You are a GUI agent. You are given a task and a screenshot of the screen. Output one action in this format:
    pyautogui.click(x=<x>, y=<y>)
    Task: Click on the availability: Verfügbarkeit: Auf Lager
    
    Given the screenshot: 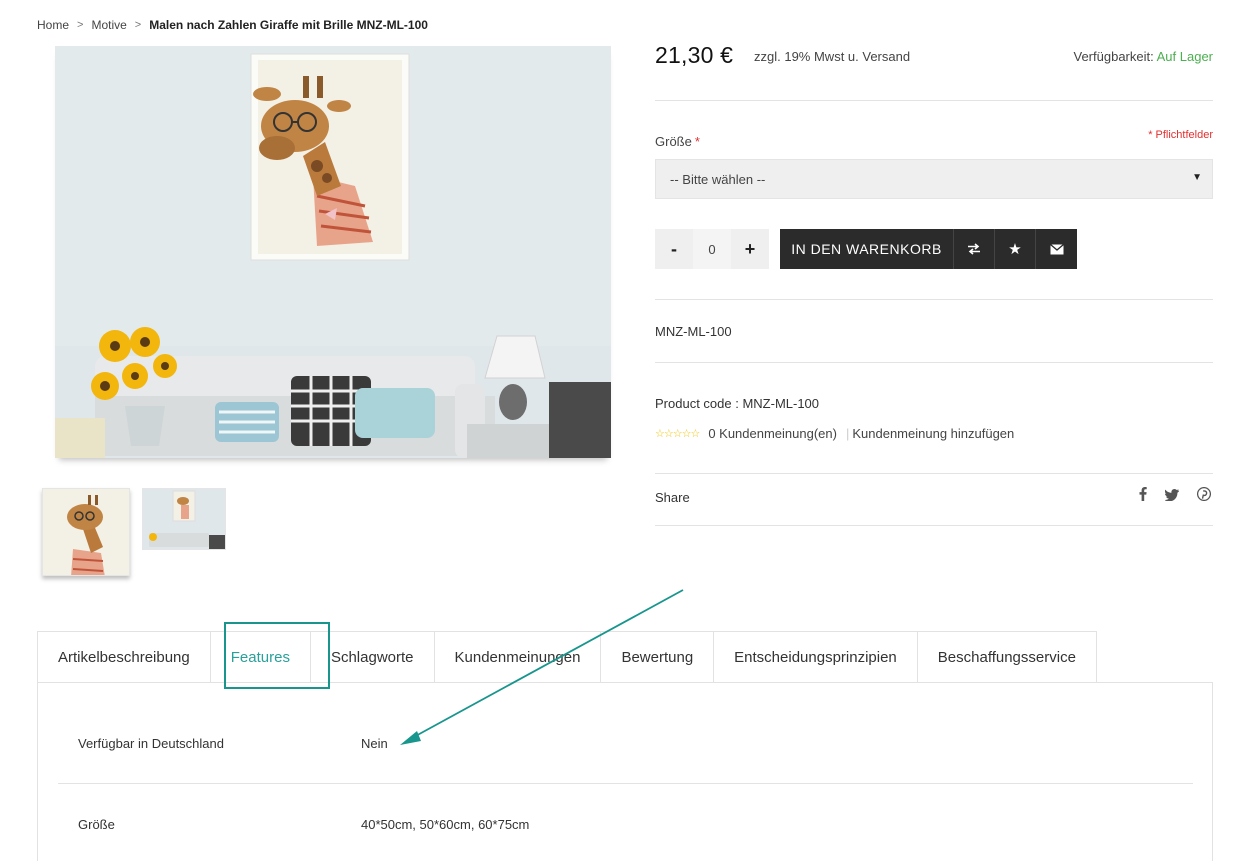 What is the action you would take?
    pyautogui.click(x=1144, y=56)
    